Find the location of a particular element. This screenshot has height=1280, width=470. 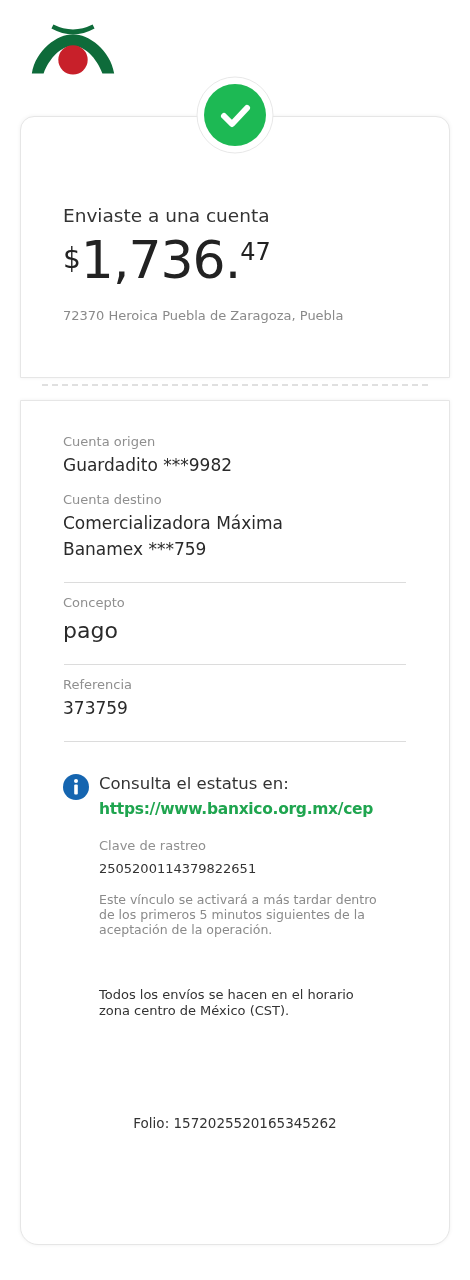

field-label: Cuenta destino is located at coordinates (113, 499).